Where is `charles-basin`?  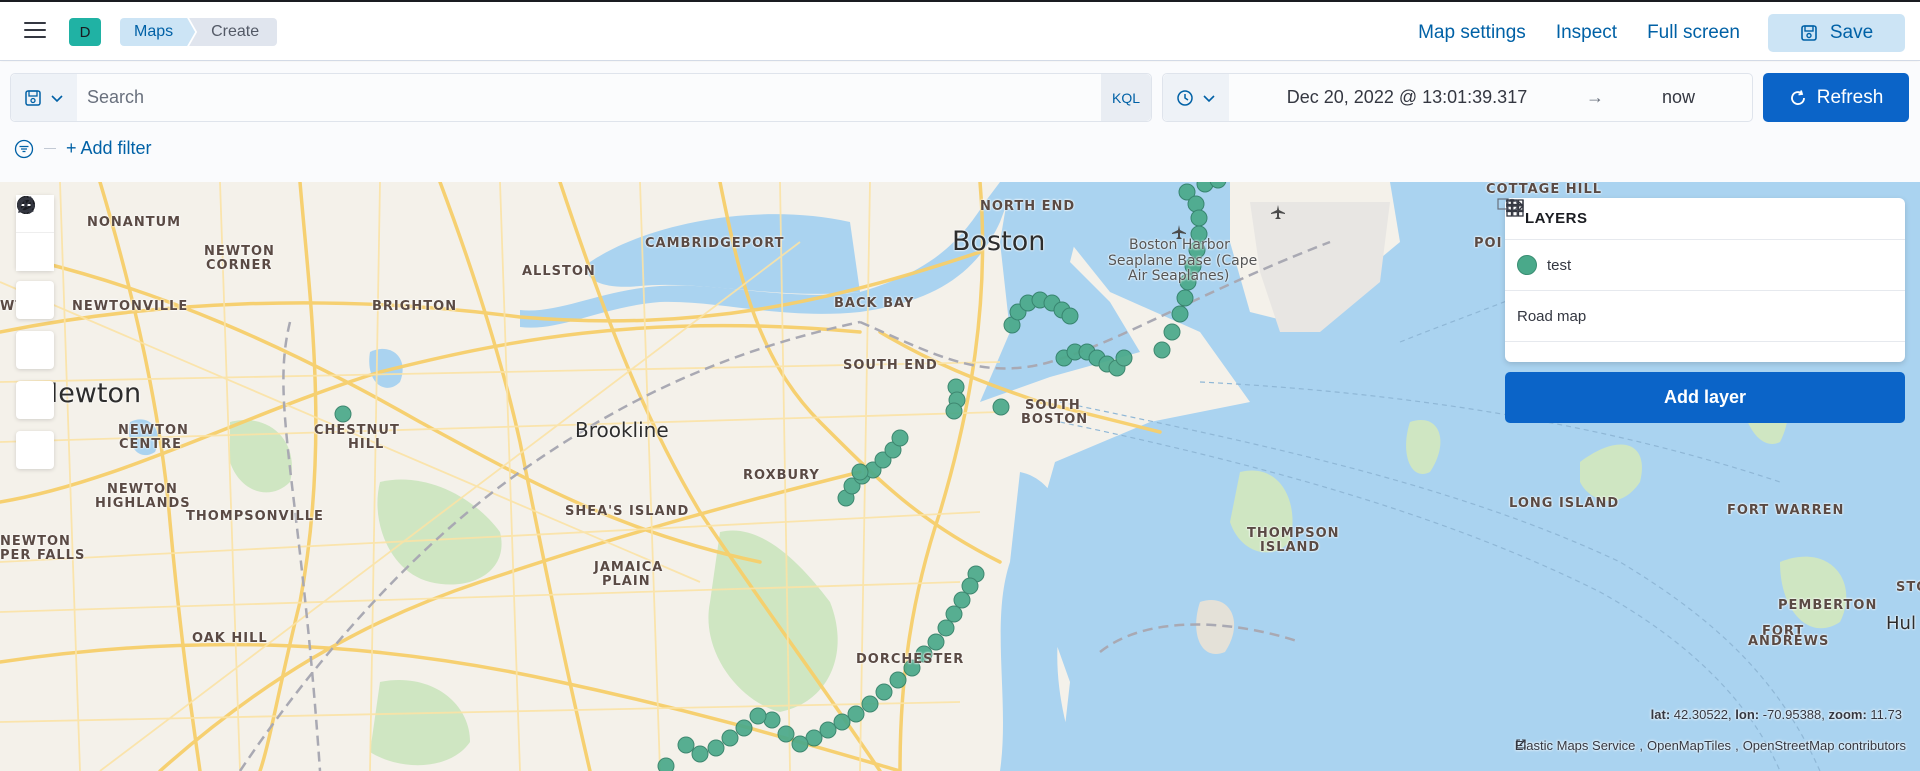 charles-basin is located at coordinates (723, 254).